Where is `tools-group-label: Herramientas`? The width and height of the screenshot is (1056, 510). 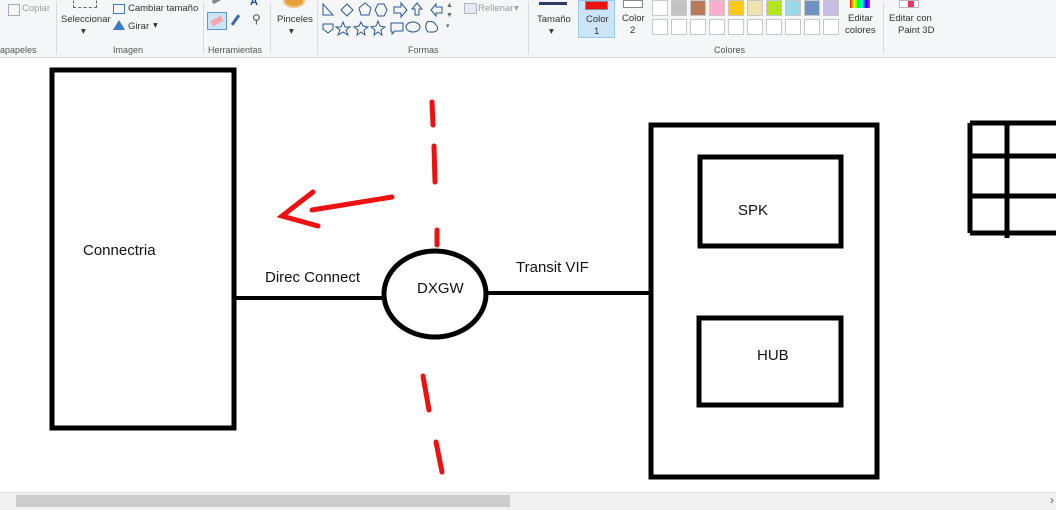 tools-group-label: Herramientas is located at coordinates (235, 50).